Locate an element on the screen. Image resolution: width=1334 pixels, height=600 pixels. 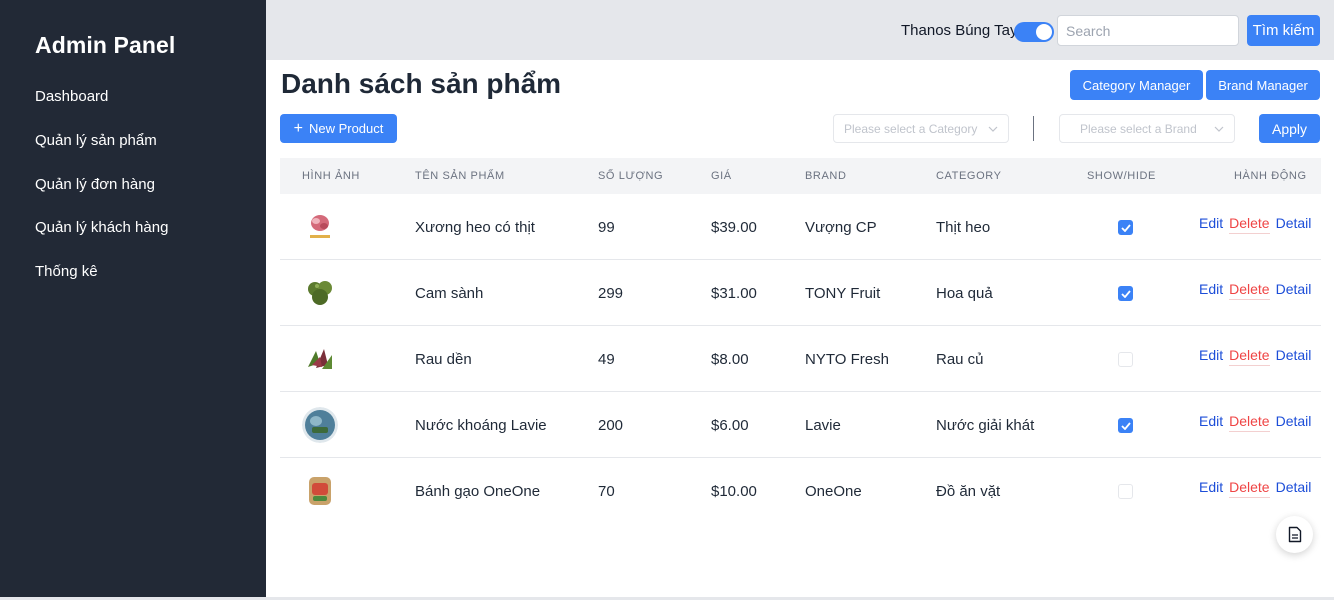
orange-image is located at coordinates (320, 293).